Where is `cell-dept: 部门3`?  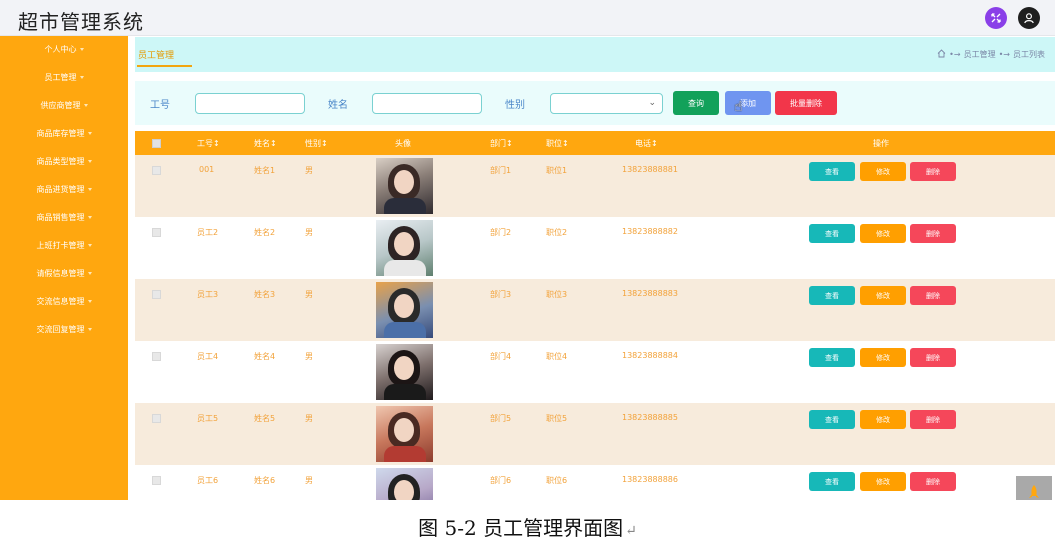 cell-dept: 部门3 is located at coordinates (501, 294).